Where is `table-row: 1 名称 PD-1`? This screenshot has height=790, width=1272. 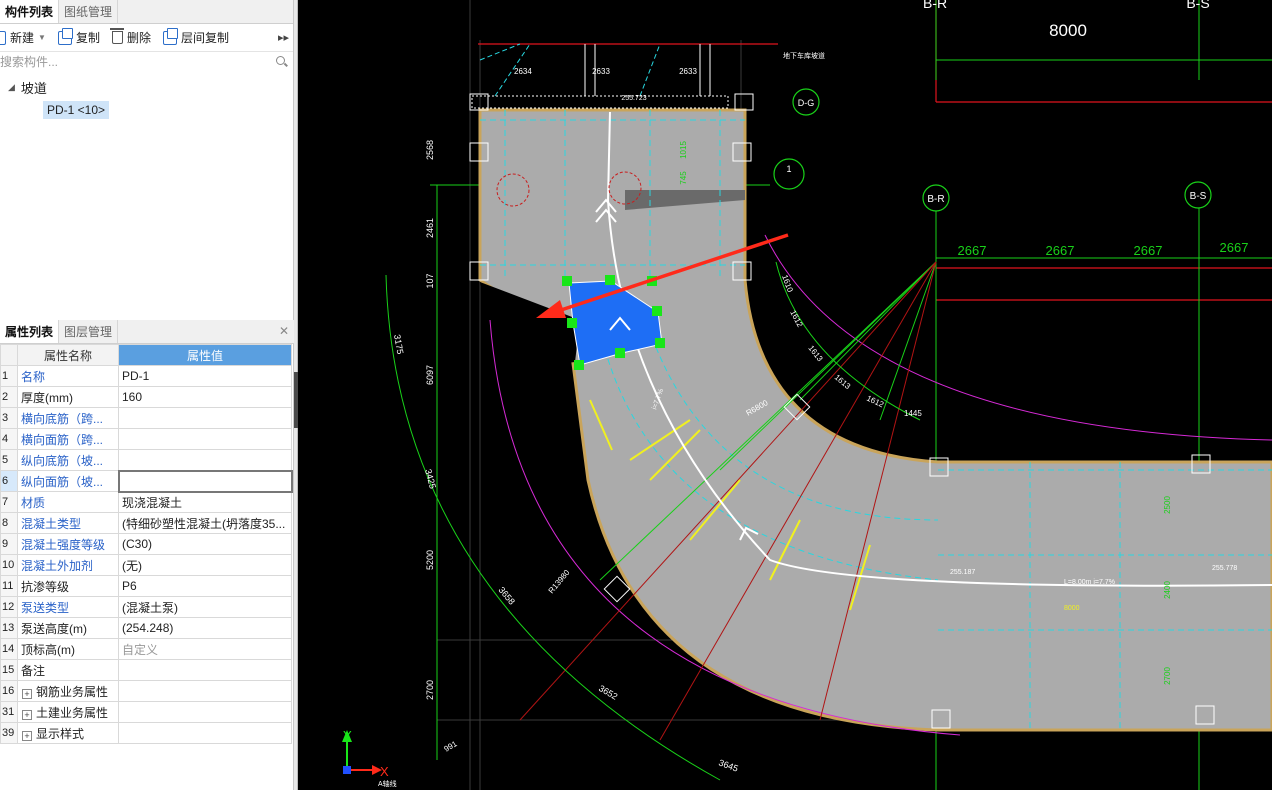
table-row: 1 名称 PD-1 is located at coordinates (146, 376).